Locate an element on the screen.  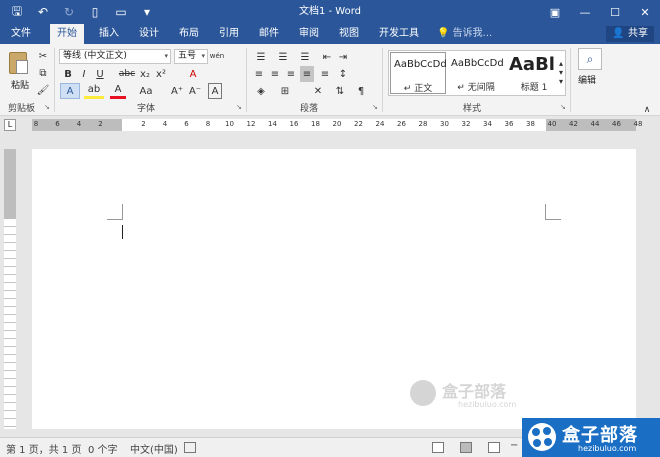
tab-insert: 插入 is located at coordinates (109, 34).